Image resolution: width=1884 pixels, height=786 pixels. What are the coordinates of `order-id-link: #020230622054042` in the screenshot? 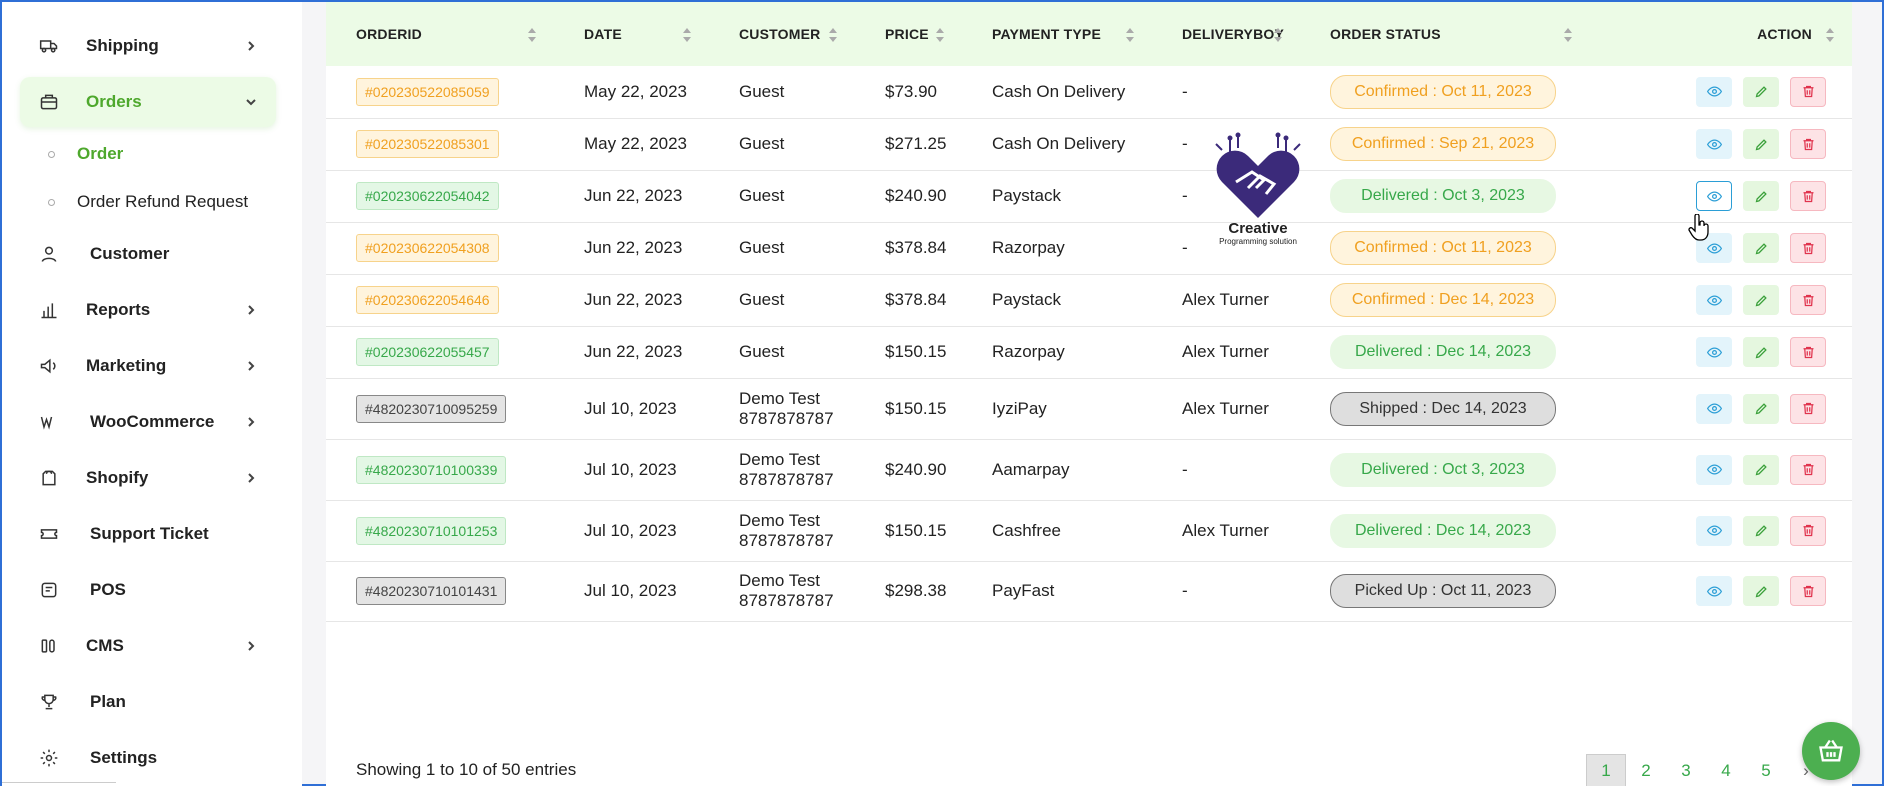 It's located at (427, 196).